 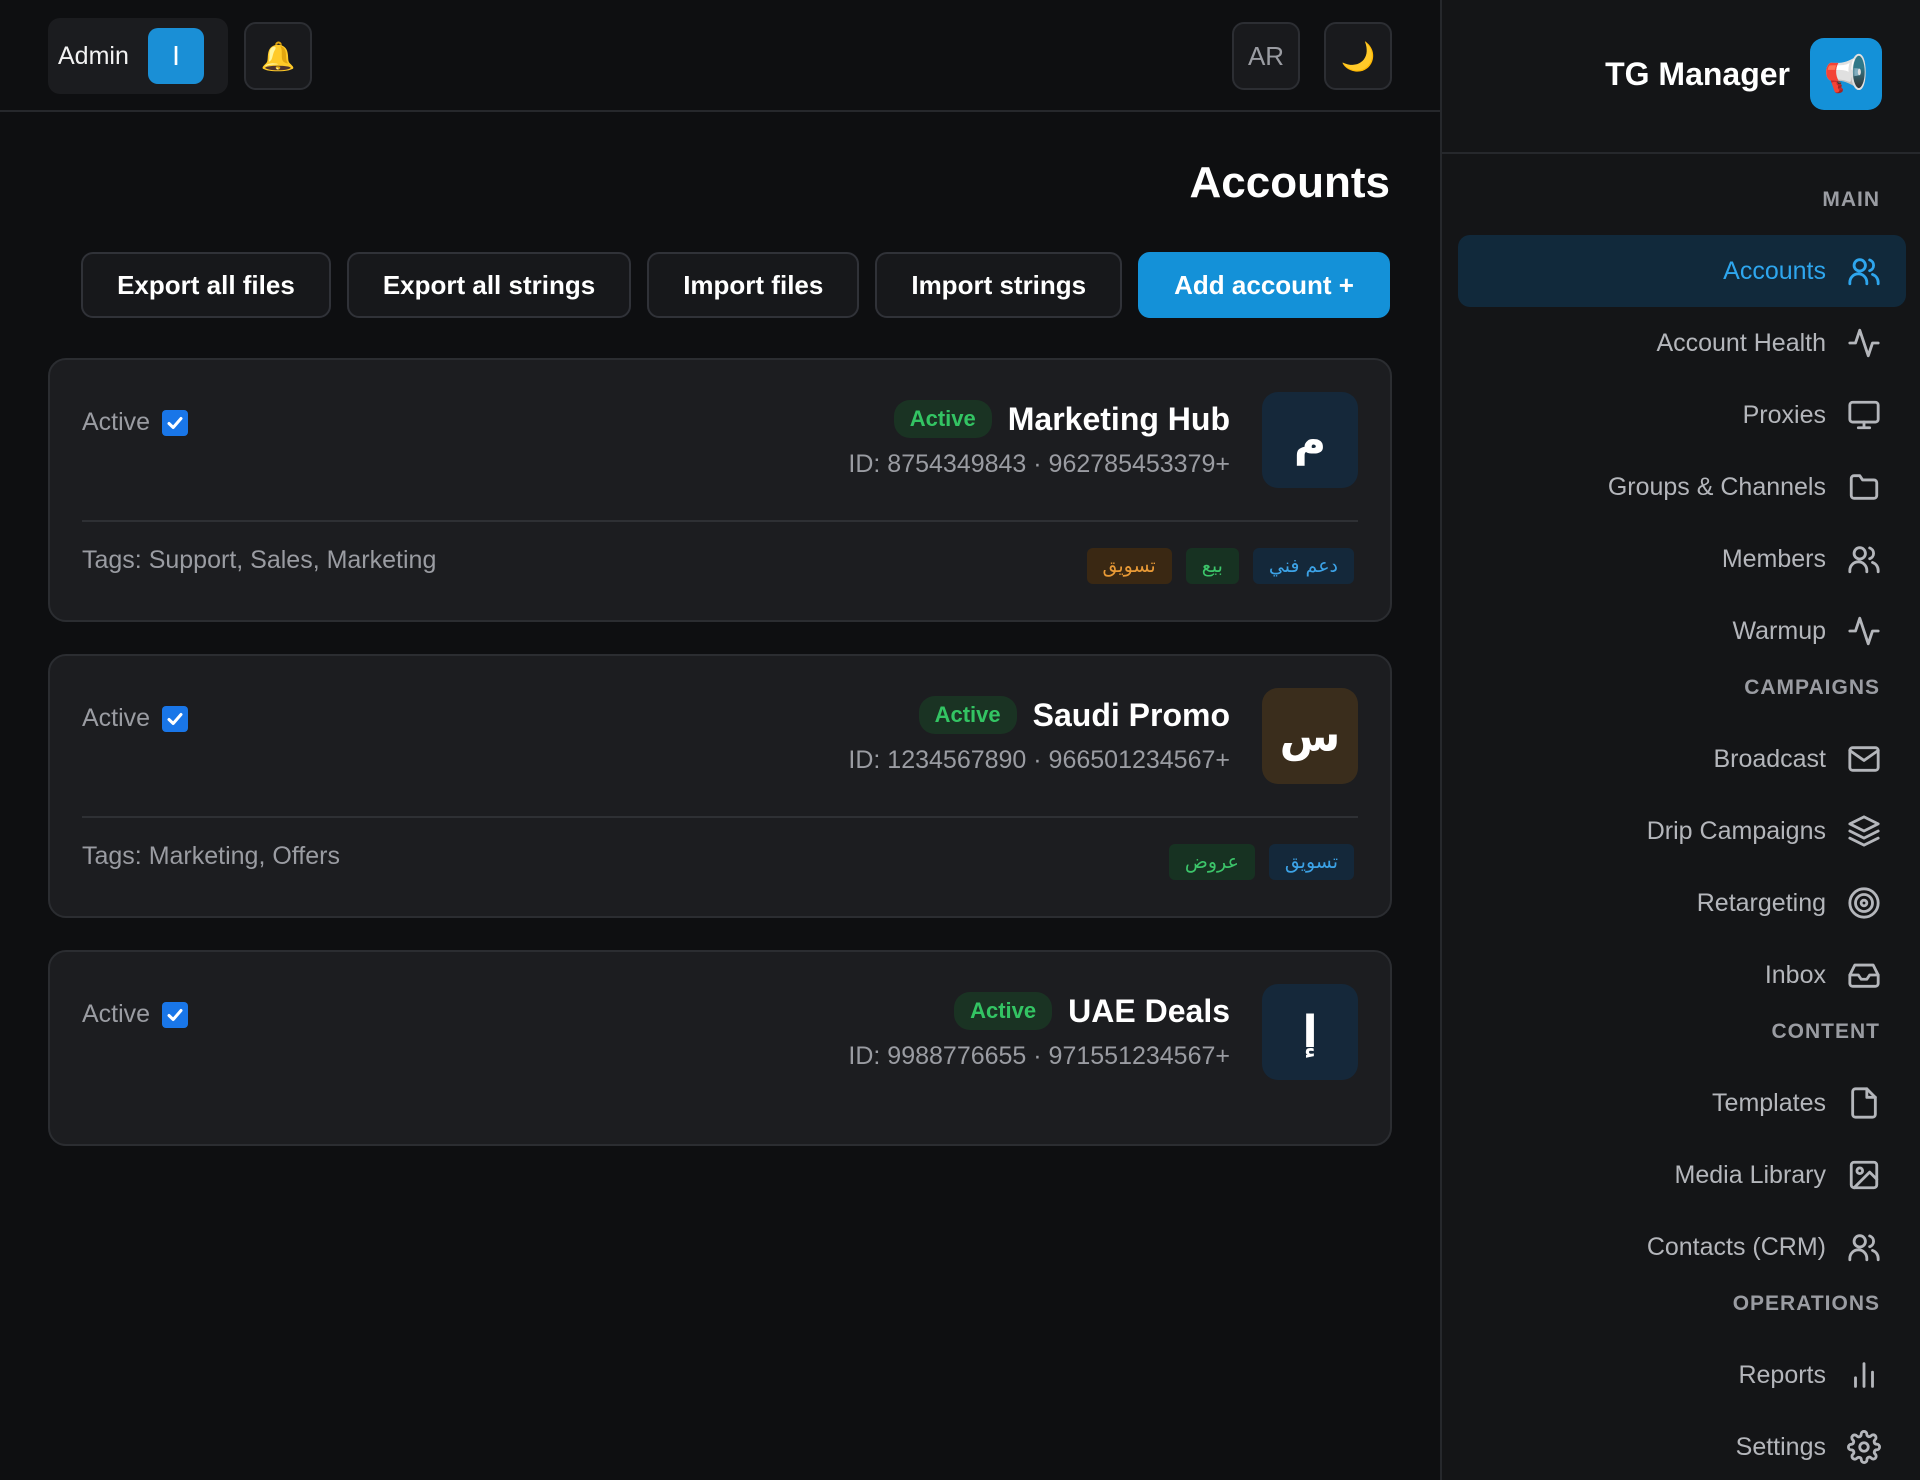 What do you see at coordinates (1864, 1103) in the screenshot?
I see `file-icon` at bounding box center [1864, 1103].